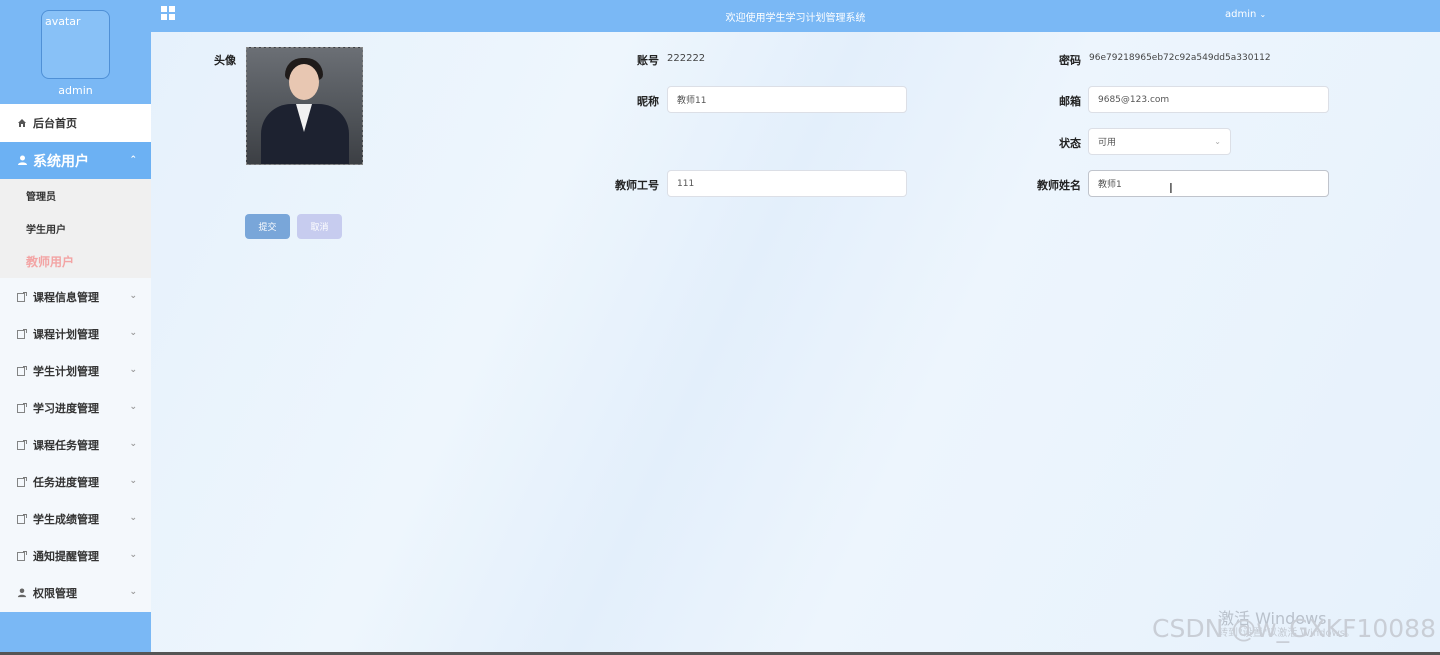 Image resolution: width=1440 pixels, height=655 pixels. I want to click on csdn-watermark: CSDN @w_GXKF10088, so click(1294, 628).